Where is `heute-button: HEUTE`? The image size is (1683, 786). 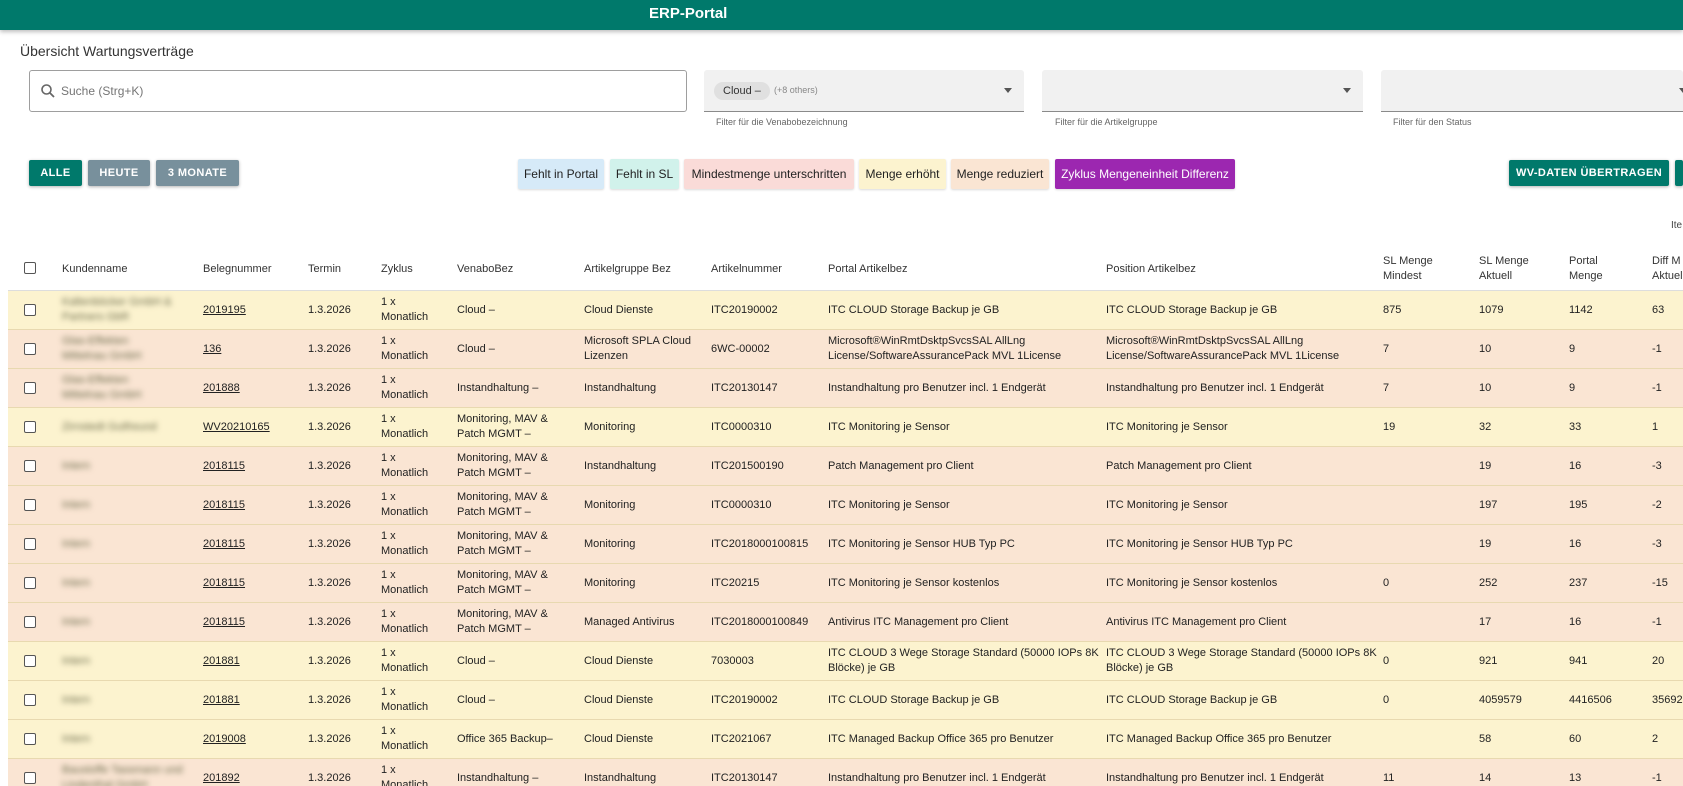
heute-button: HEUTE is located at coordinates (119, 173).